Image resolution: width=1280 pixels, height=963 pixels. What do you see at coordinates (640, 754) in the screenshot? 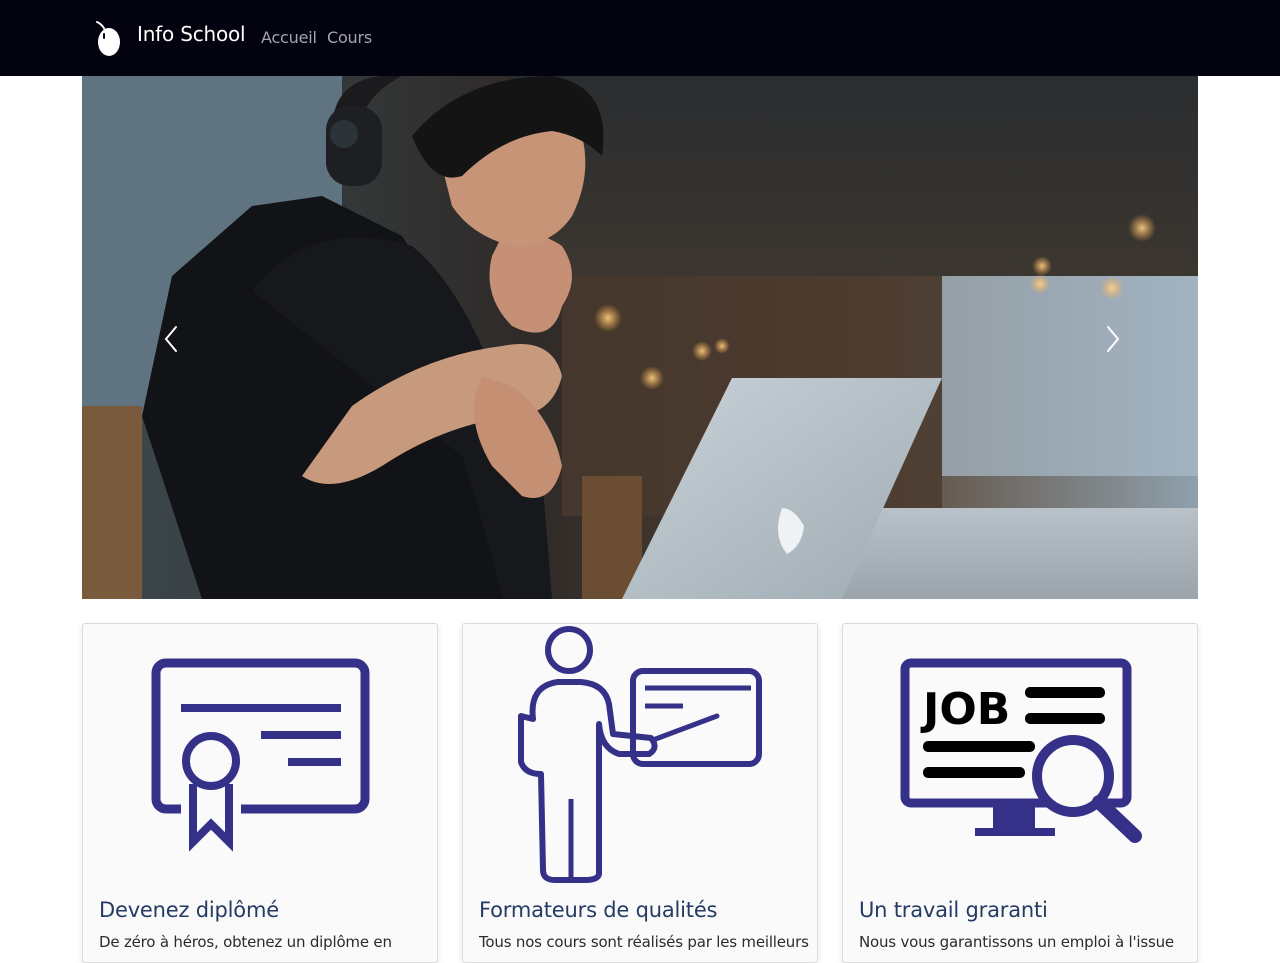
I see `teacher-icon` at bounding box center [640, 754].